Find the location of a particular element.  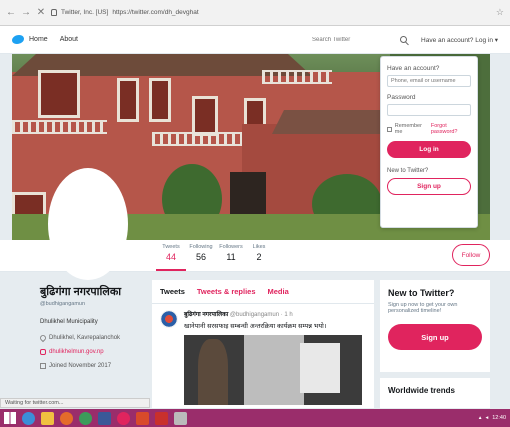

tweet-header: बुढिगंगा नगरपालिका @budhigangamun · 1 h is located at coordinates (275, 314).